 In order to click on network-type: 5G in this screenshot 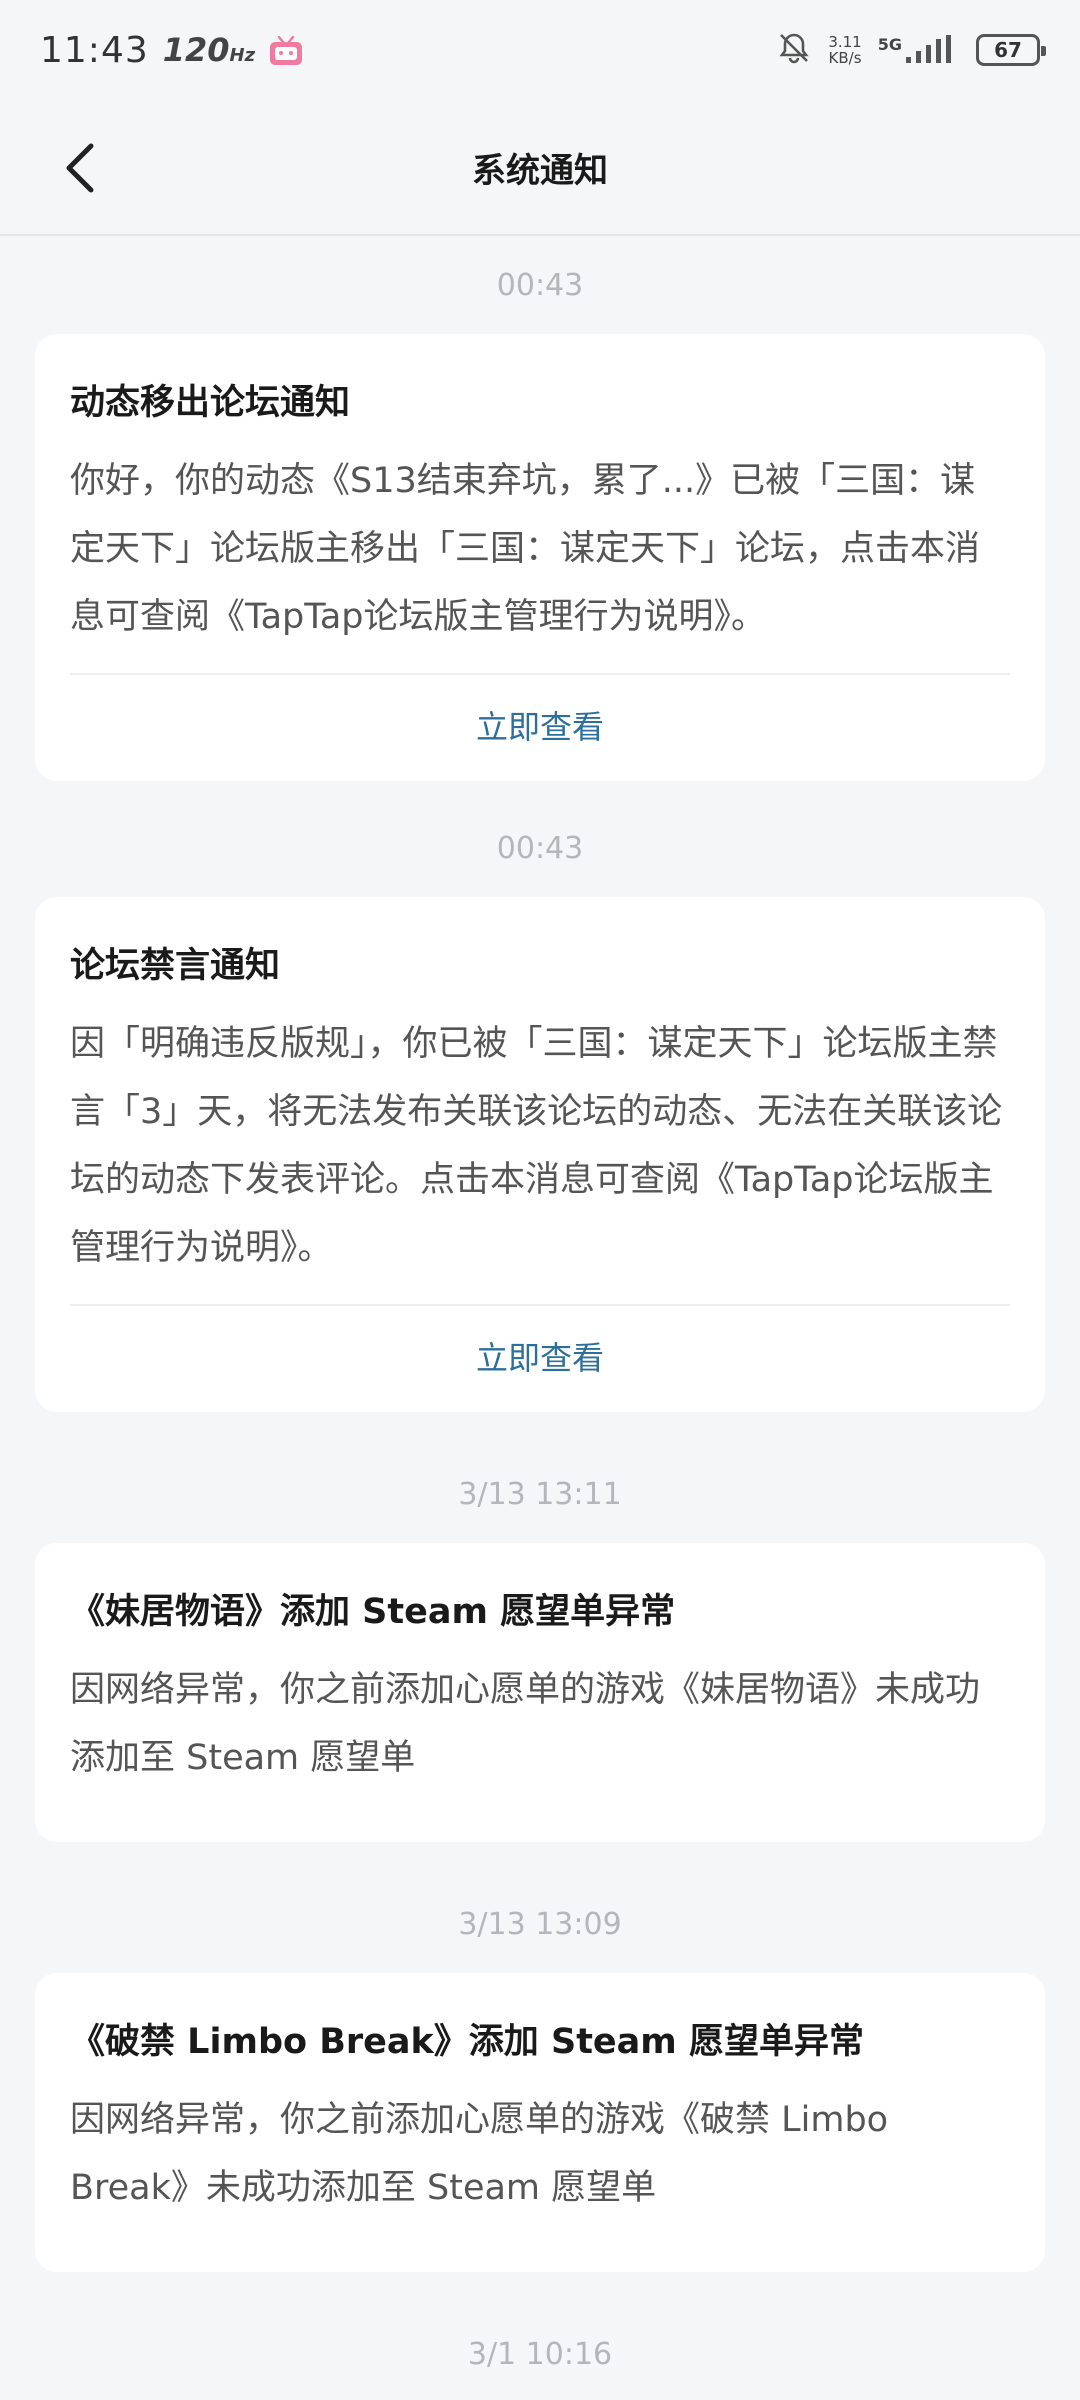, I will do `click(889, 44)`.